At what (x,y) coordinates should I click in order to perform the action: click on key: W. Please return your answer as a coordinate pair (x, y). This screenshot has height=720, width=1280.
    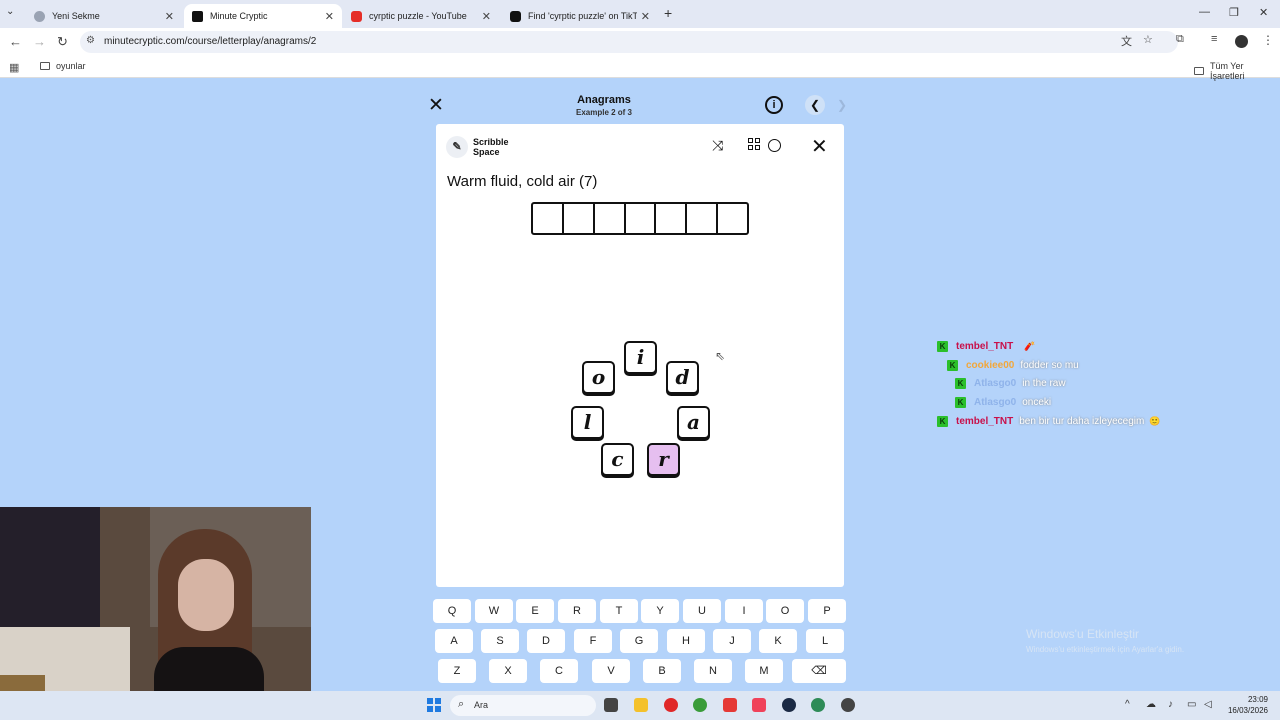
    Looking at the image, I should click on (494, 611).